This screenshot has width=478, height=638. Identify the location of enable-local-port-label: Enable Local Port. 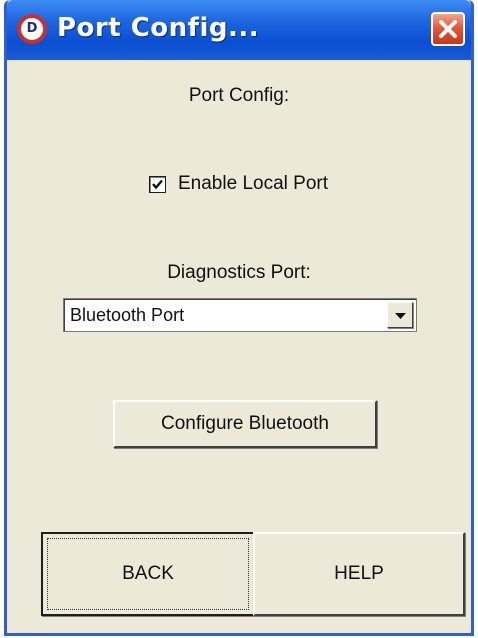
(253, 183).